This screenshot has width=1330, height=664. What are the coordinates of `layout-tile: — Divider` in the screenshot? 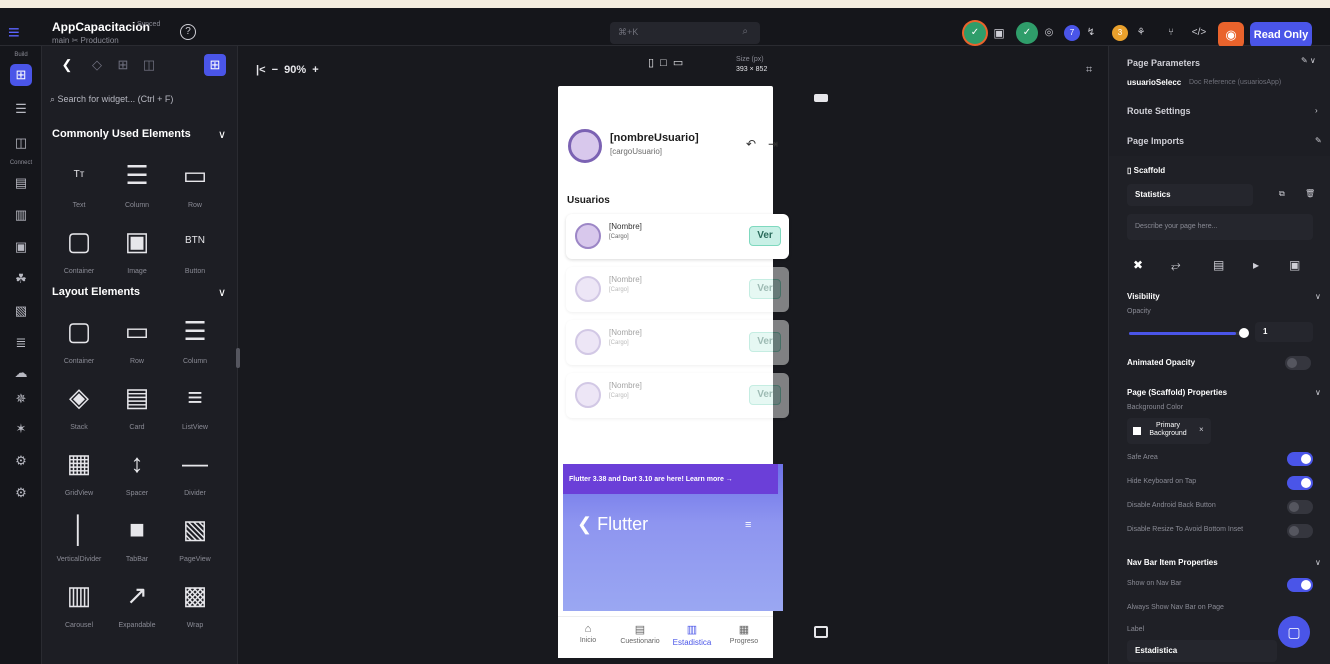 It's located at (195, 475).